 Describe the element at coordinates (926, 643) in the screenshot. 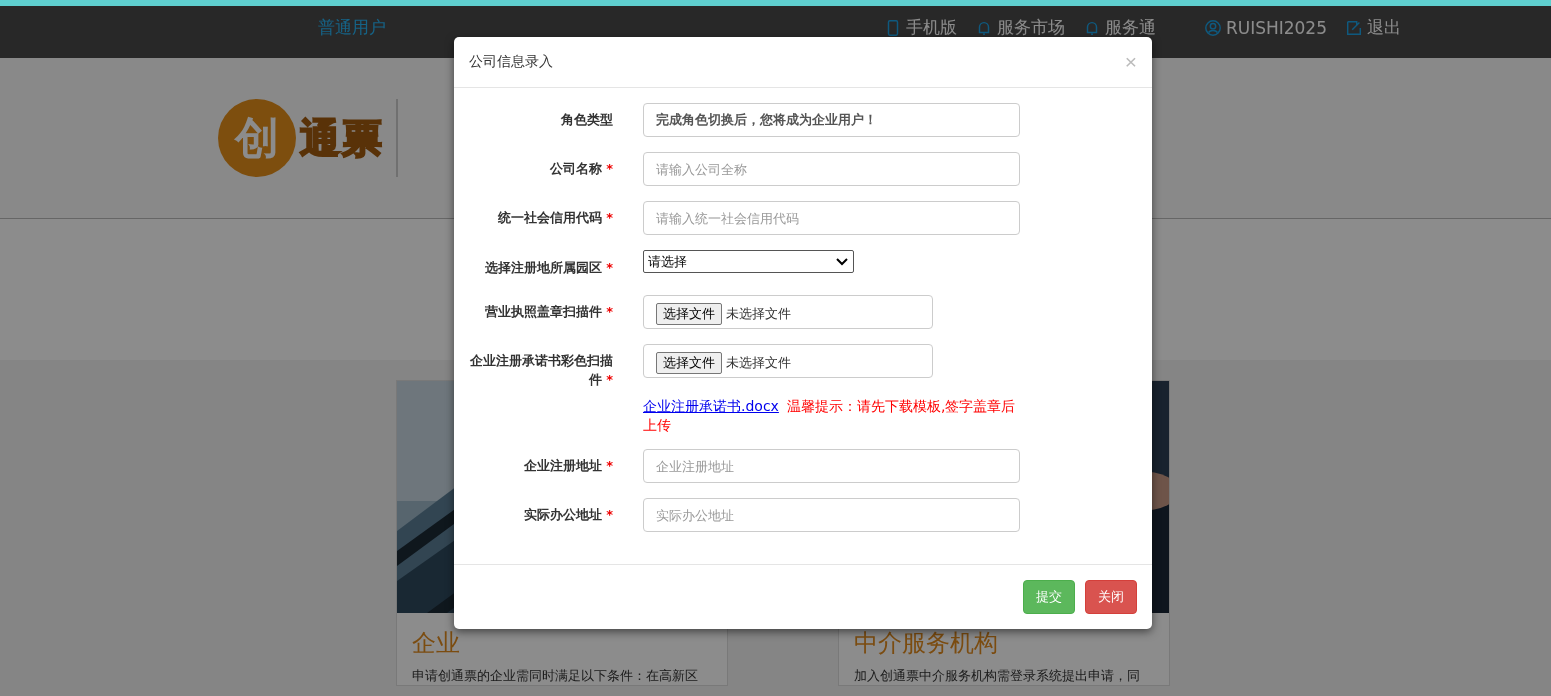

I see `card-title: 中介服务机构` at that location.